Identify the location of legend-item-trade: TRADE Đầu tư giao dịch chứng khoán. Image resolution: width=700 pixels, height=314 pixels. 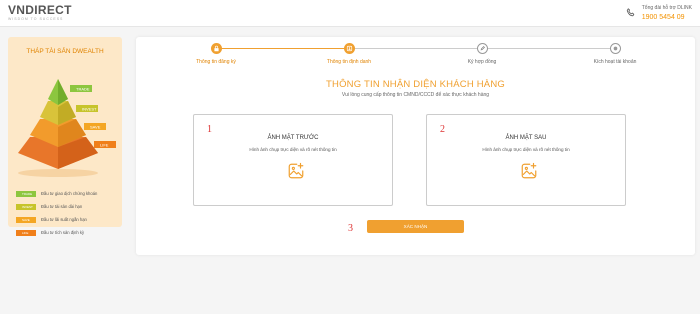
(56, 193).